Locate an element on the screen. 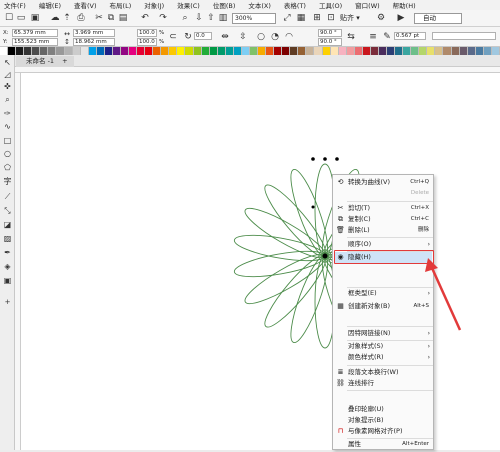 This screenshot has height=452, width=500. scale-x-field: 100.0 is located at coordinates (147, 33).